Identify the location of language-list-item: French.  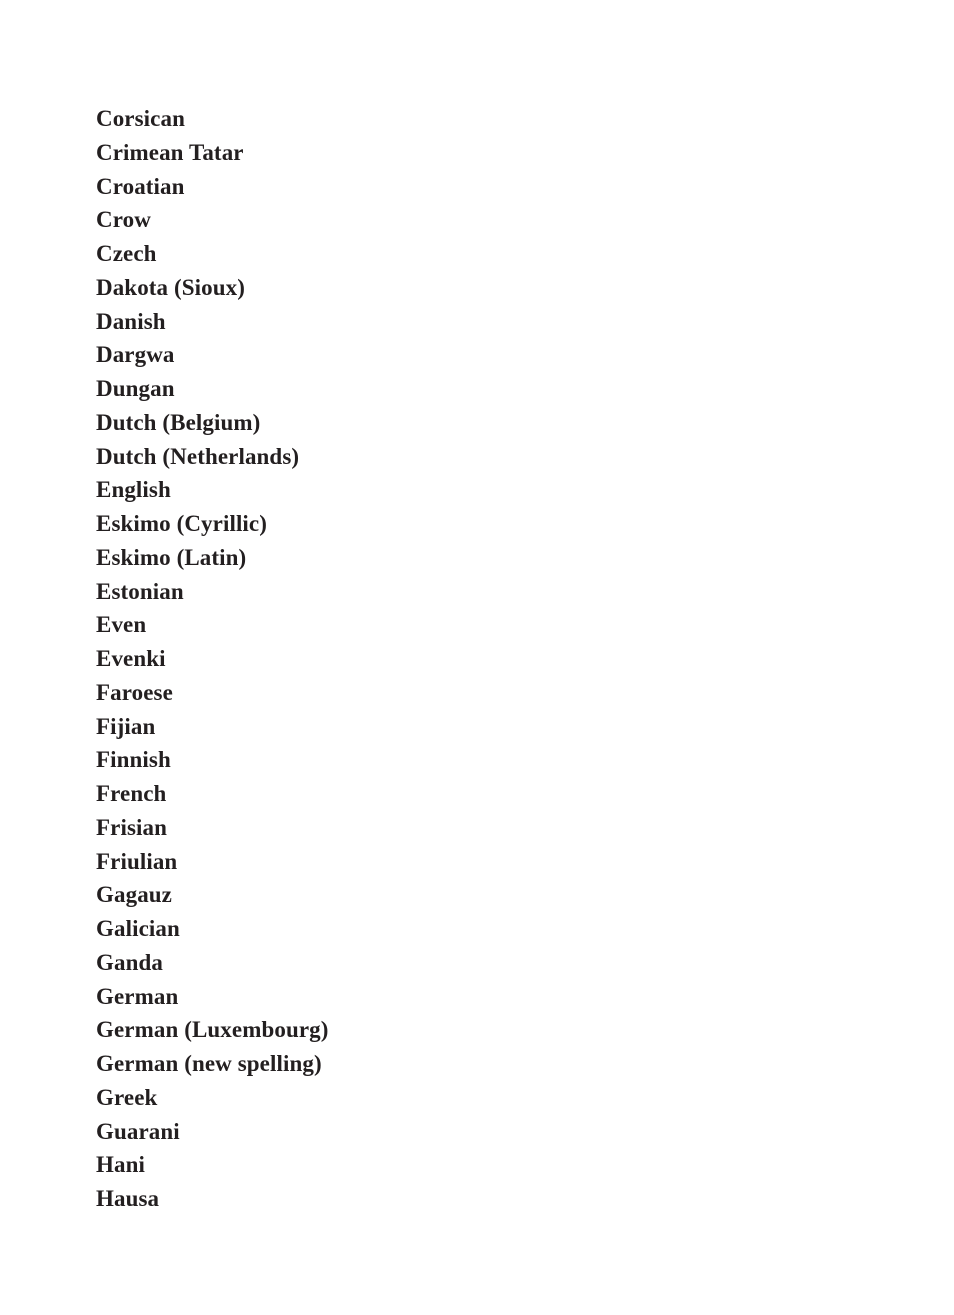
(131, 793).